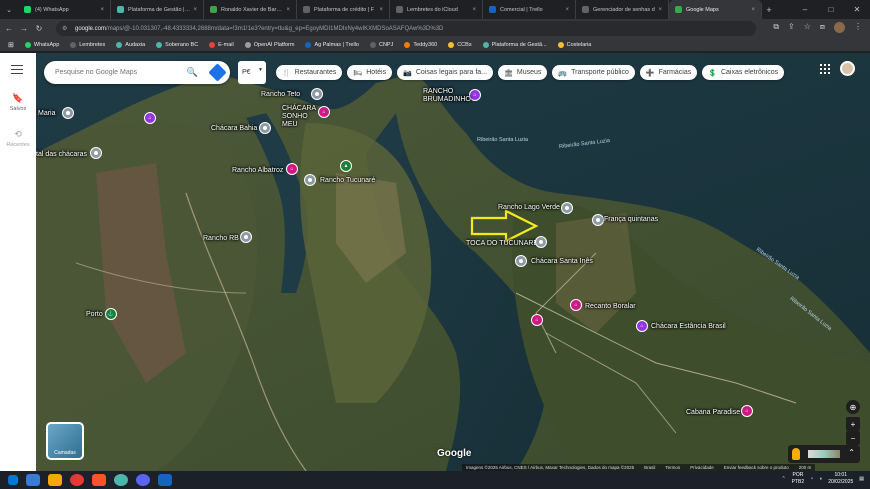 Image resolution: width=870 pixels, height=489 pixels. Describe the element at coordinates (347, 180) in the screenshot. I see `place-label: Rancho Tucunaré` at that location.